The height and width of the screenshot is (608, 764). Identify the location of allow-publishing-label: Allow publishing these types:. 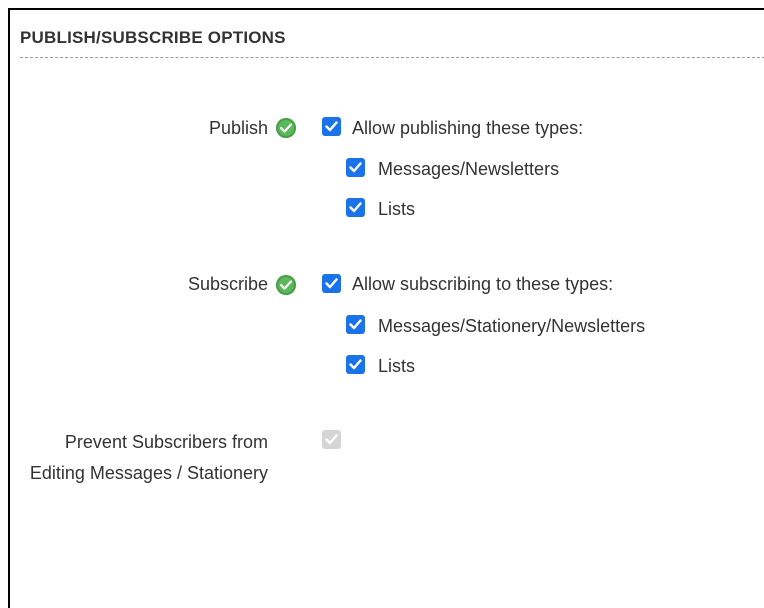
(467, 128).